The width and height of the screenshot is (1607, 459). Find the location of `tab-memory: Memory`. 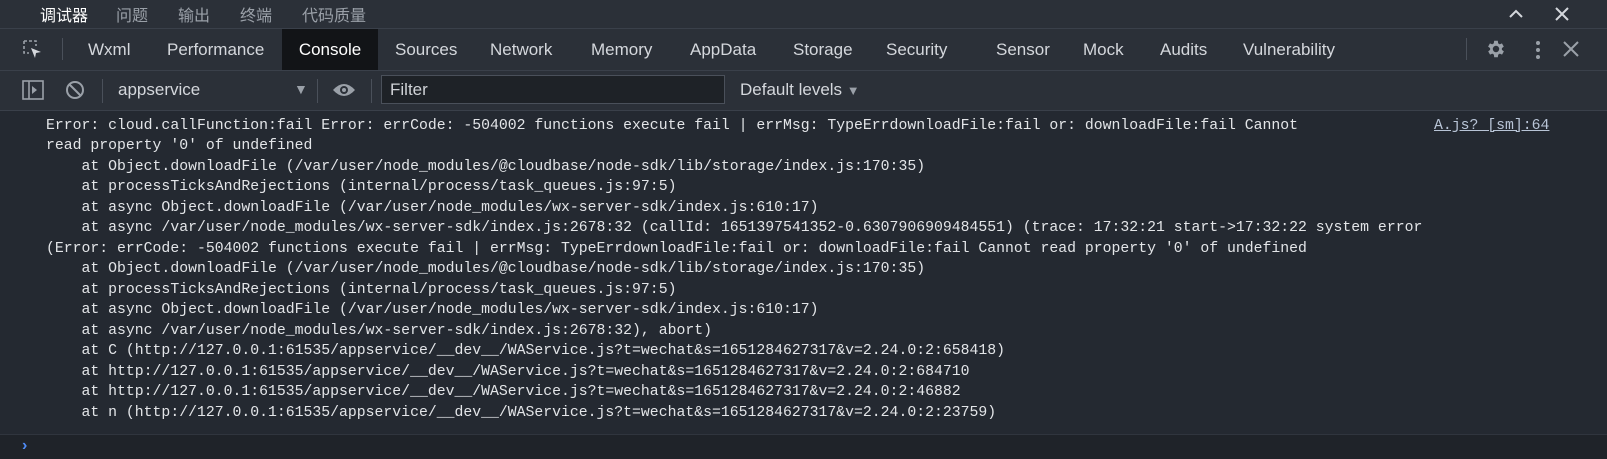

tab-memory: Memory is located at coordinates (621, 49).